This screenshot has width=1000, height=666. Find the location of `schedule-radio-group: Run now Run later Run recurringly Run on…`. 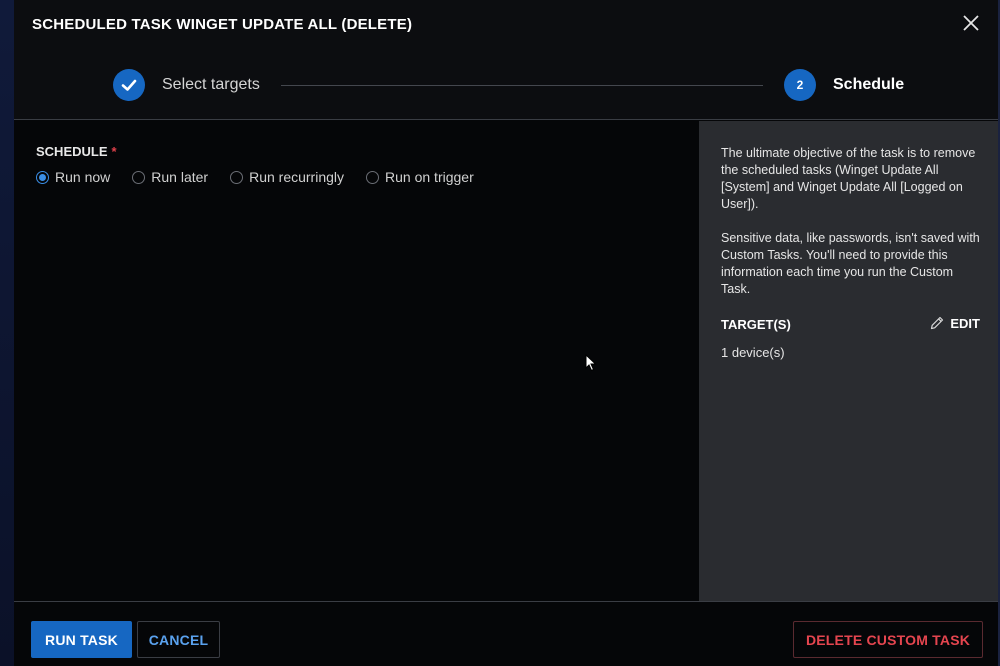

schedule-radio-group: Run now Run later Run recurringly Run on… is located at coordinates (266, 177).